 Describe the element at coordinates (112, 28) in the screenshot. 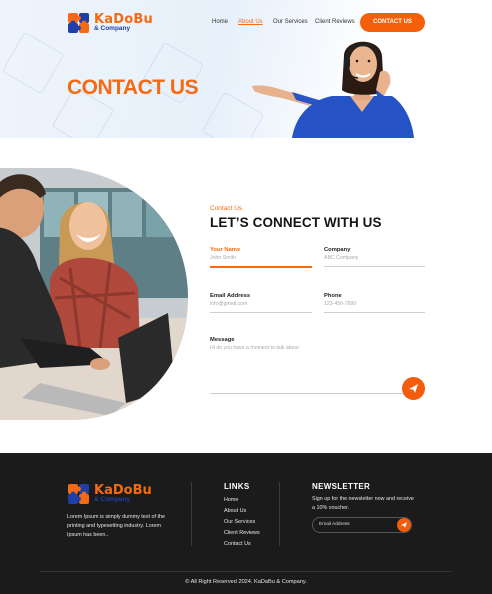

I see `brand-tagline: & Company` at that location.